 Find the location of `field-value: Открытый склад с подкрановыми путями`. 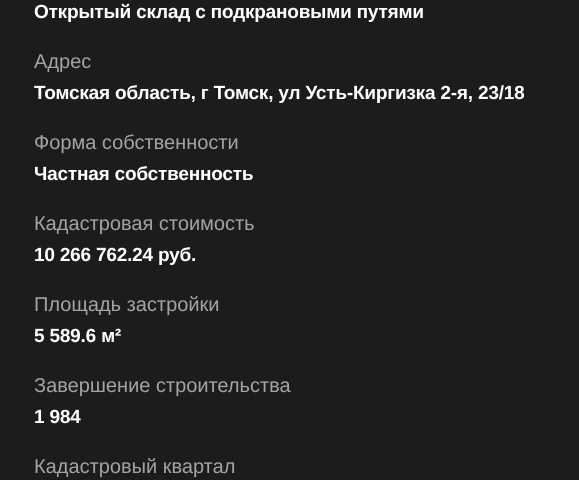

field-value: Открытый склад с подкрановыми путями is located at coordinates (229, 13).